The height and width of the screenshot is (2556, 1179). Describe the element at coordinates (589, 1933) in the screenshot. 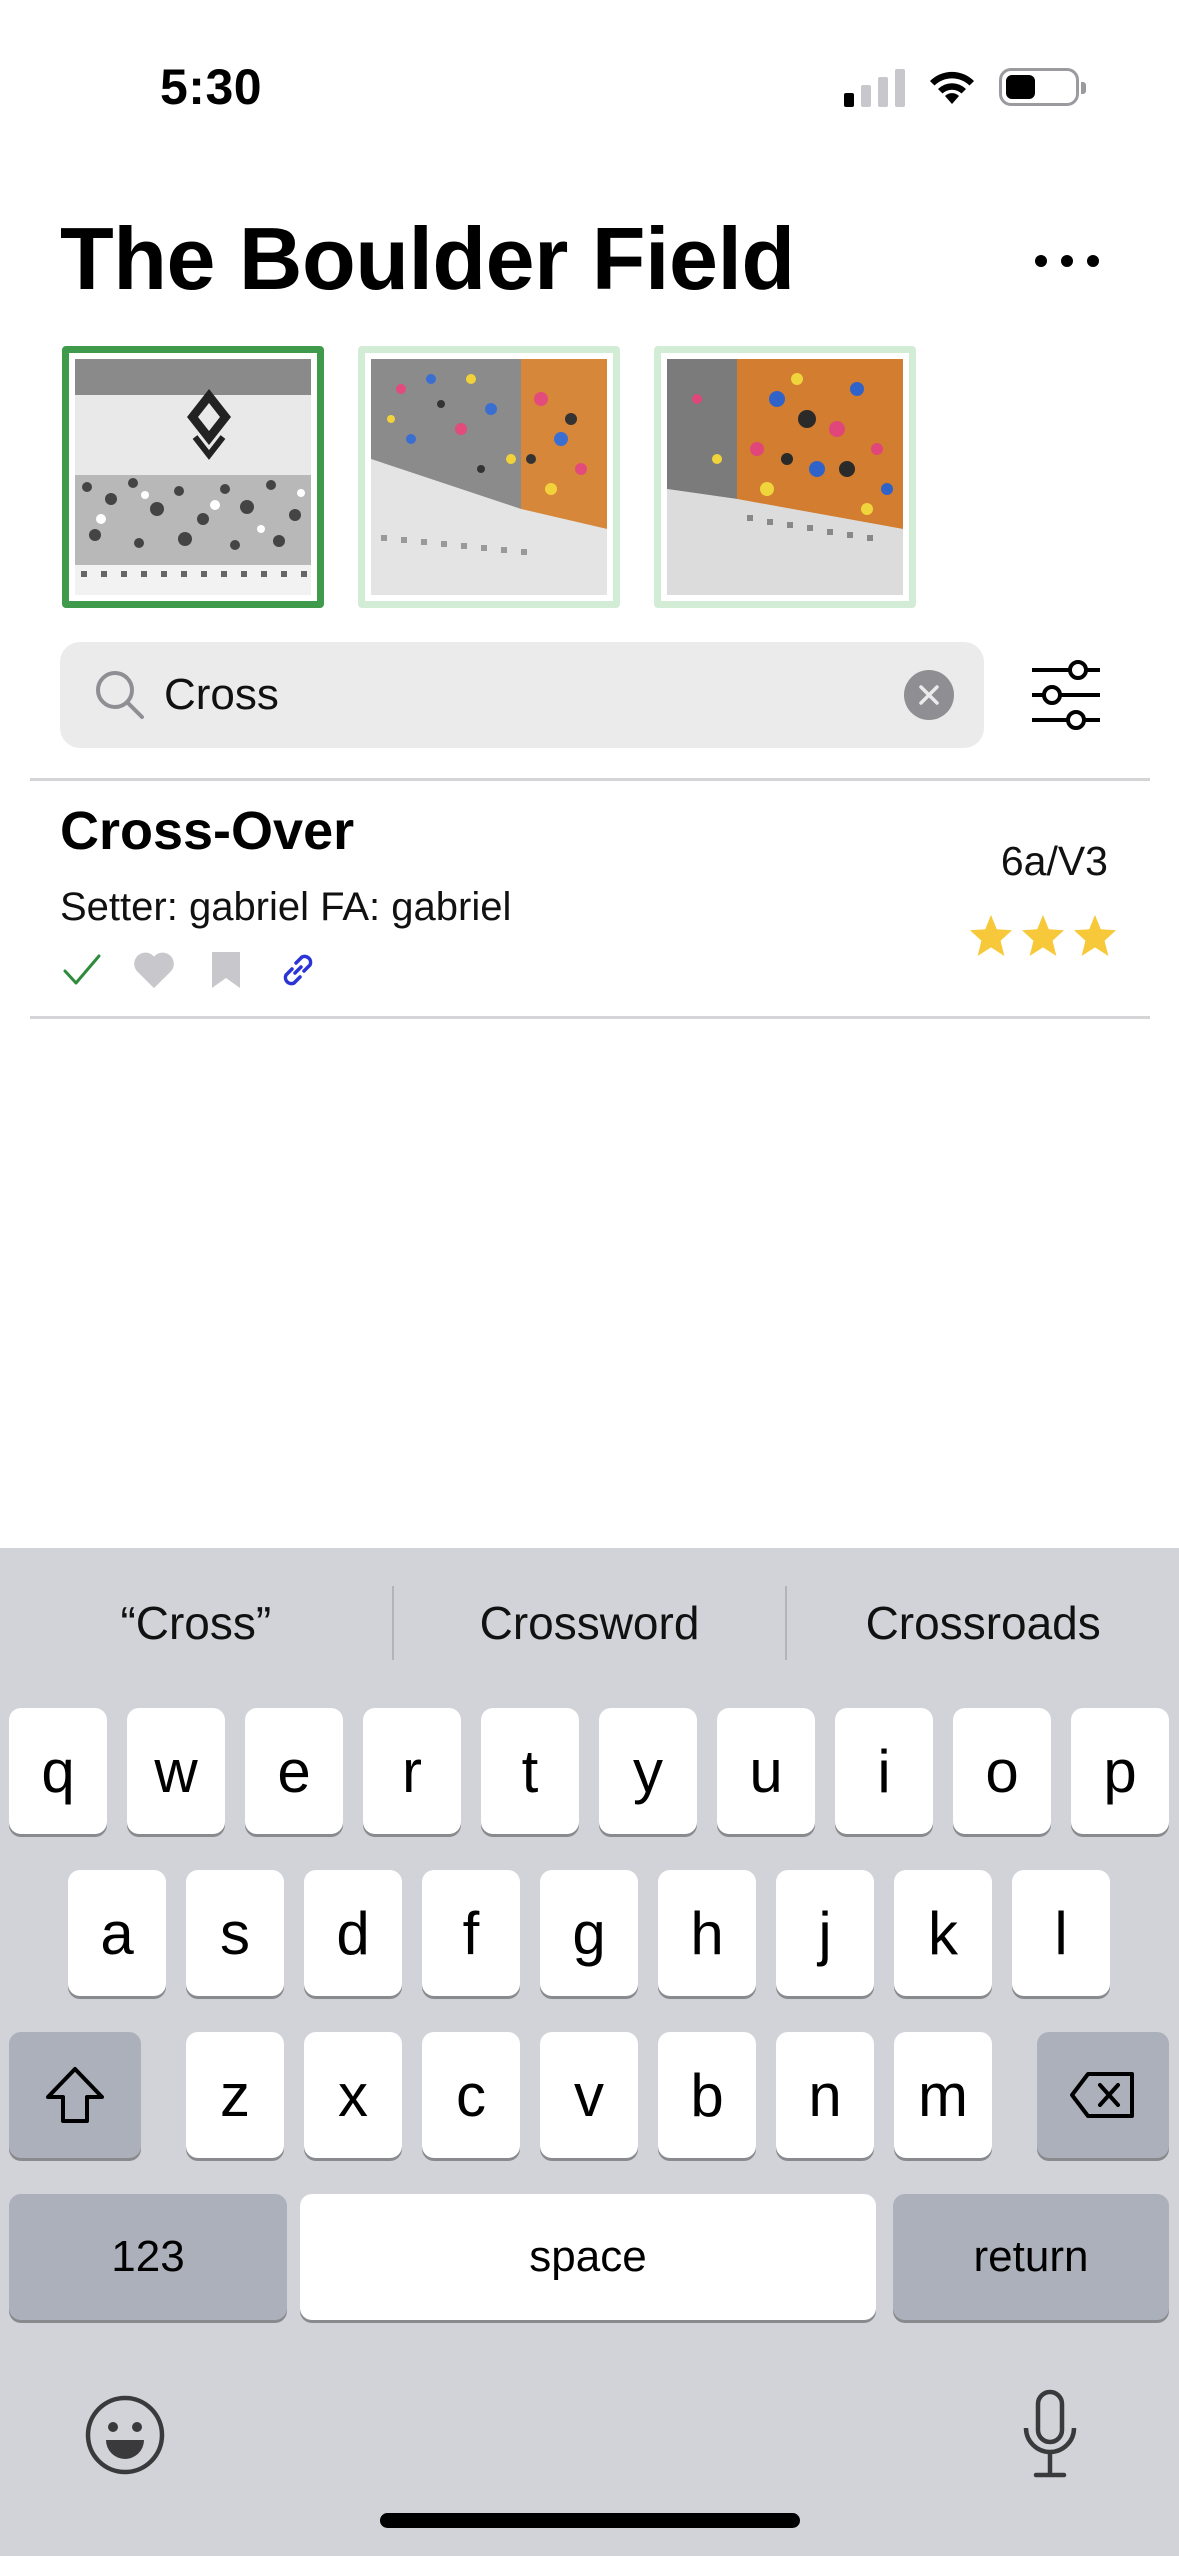

I see `key-g: g` at that location.